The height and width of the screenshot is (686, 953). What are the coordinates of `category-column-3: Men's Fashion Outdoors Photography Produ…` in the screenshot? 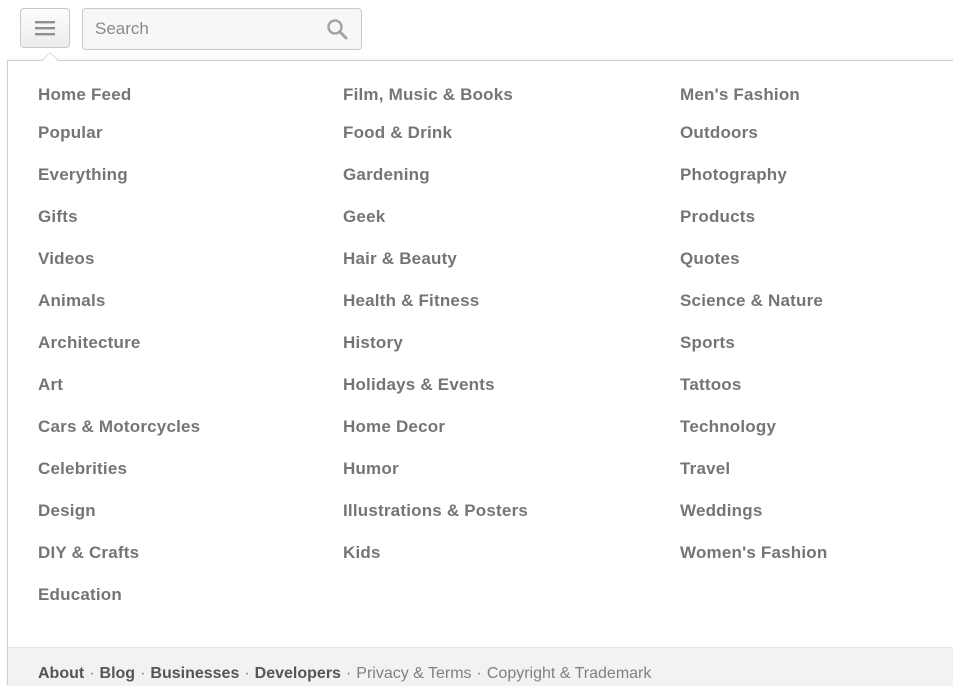 It's located at (753, 335).